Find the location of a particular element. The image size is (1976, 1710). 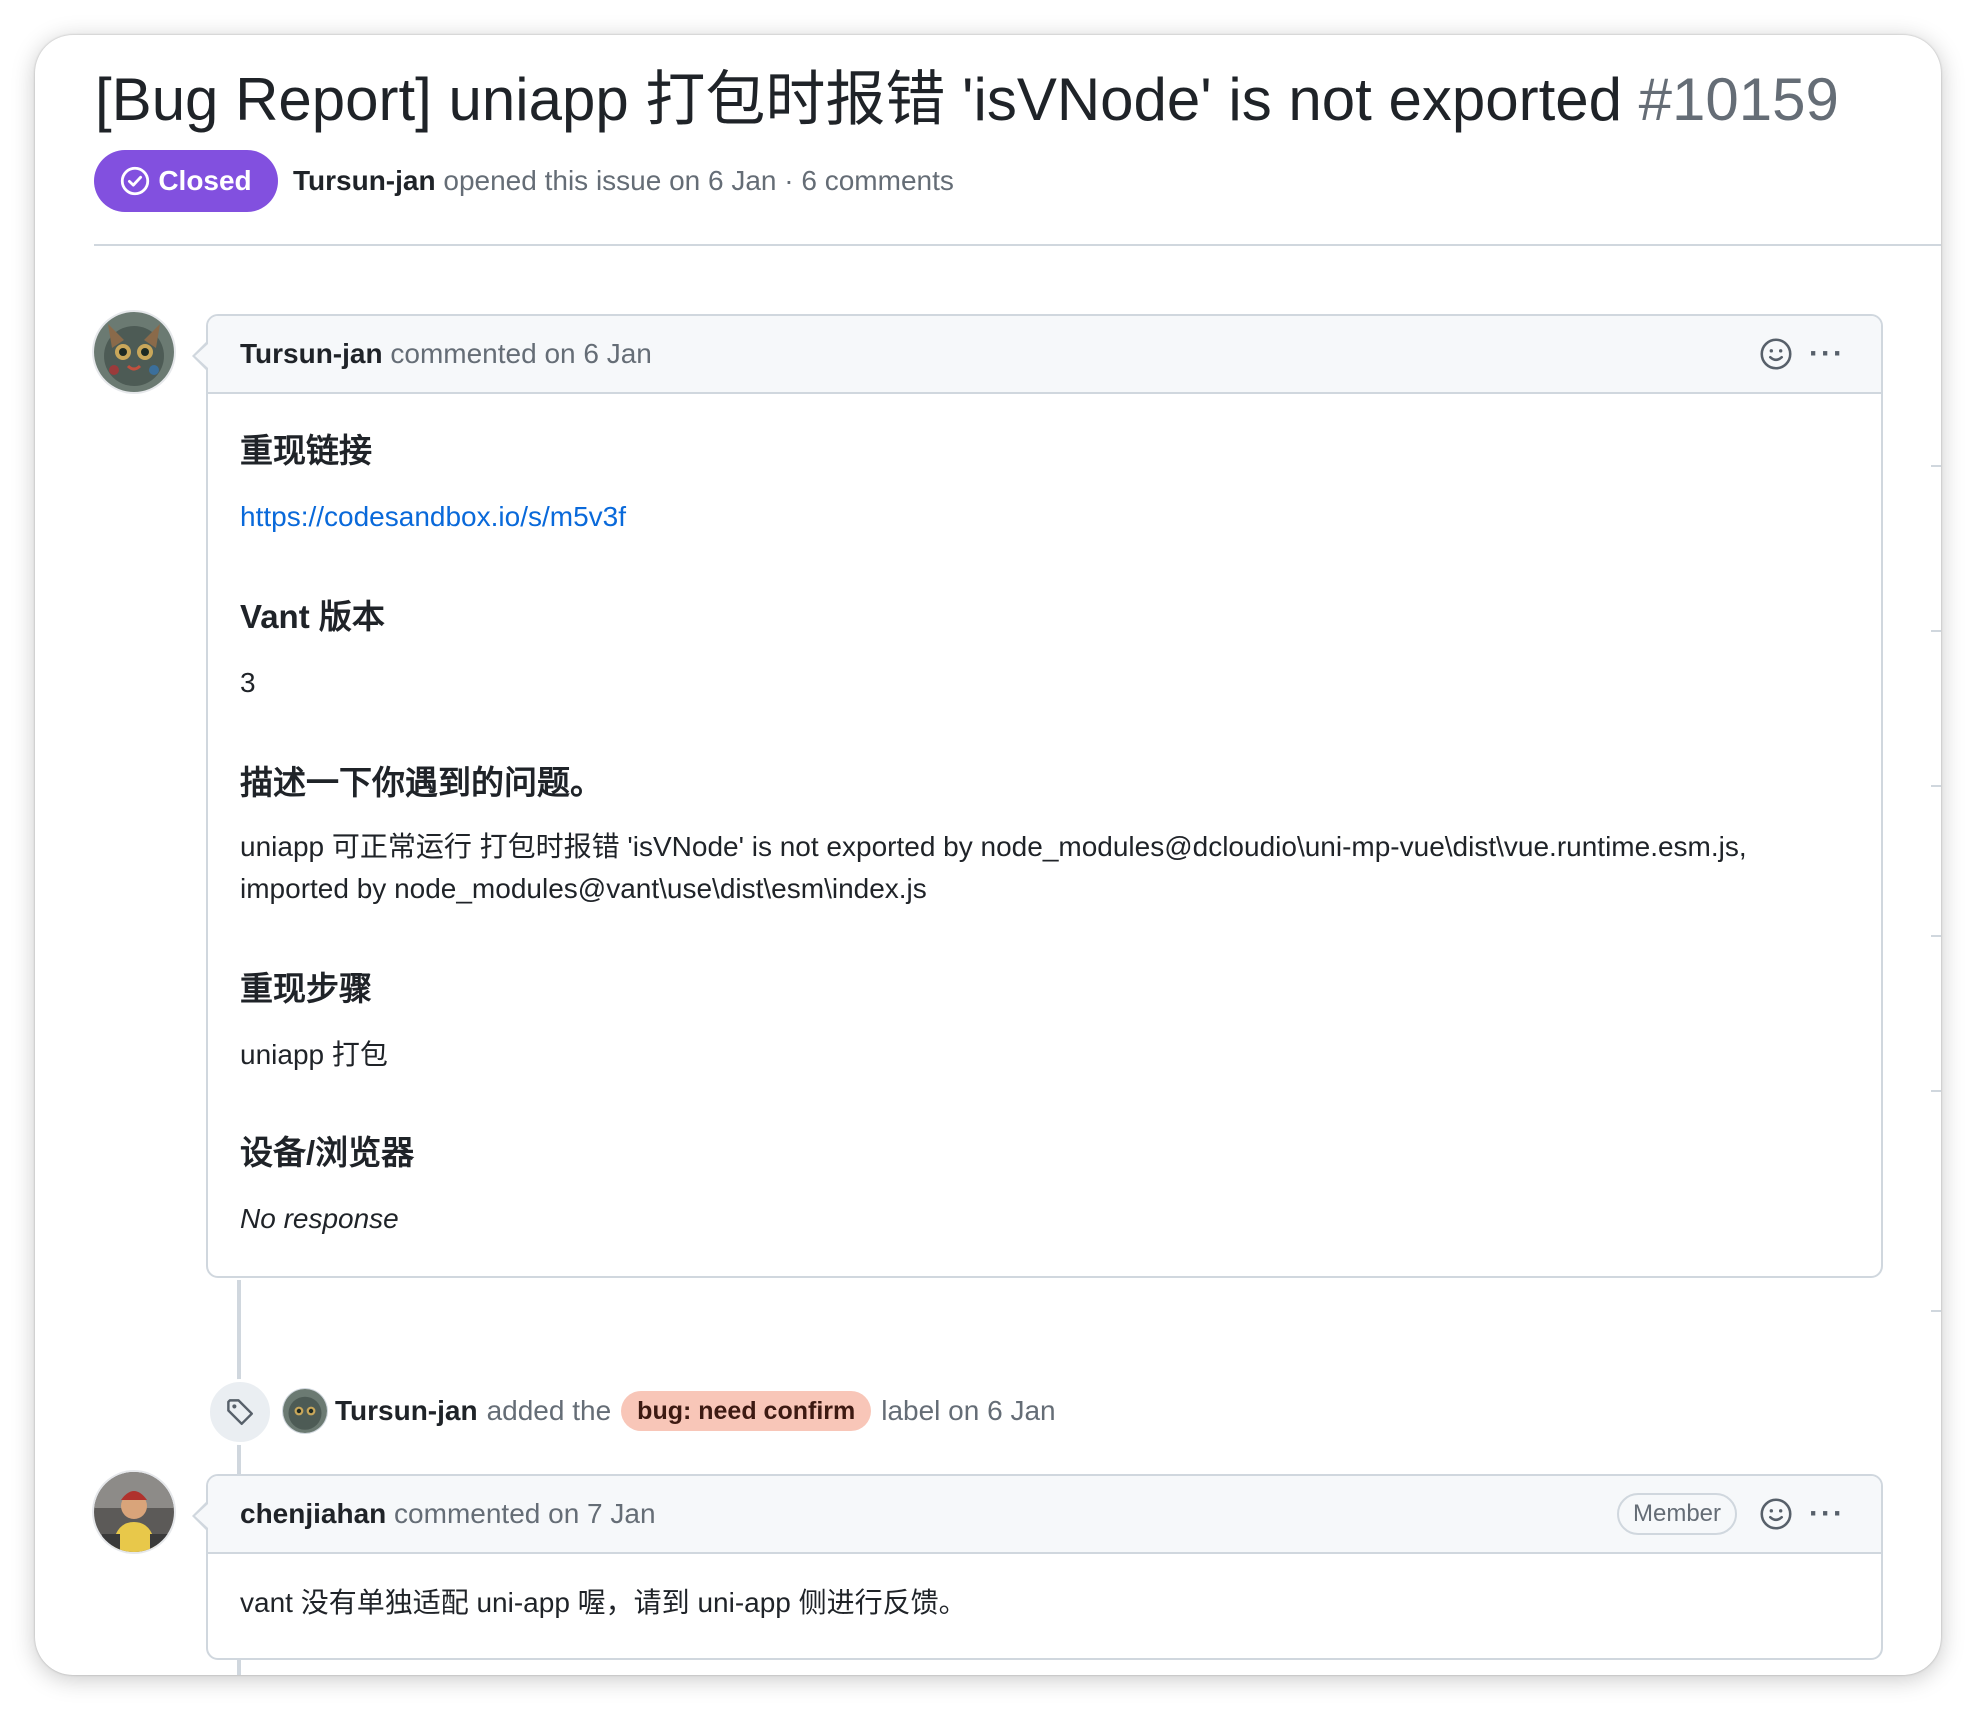

comment-header: Tursun-jan commented on 6 Jan ··· is located at coordinates (1044, 355).